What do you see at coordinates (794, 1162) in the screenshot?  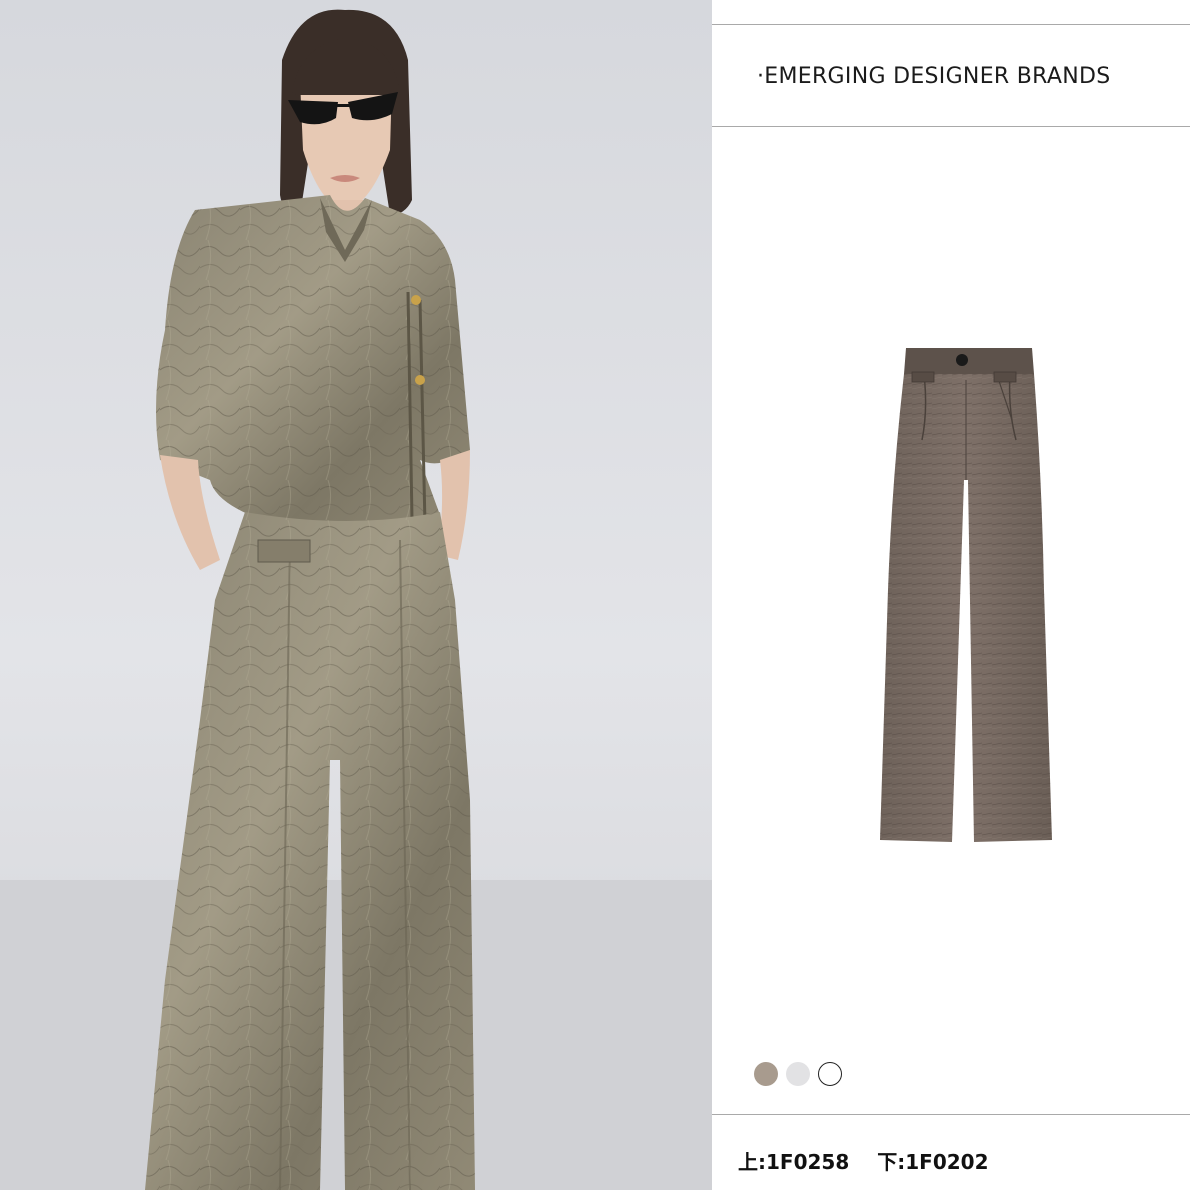 I see `top-code: 上:1F0258` at bounding box center [794, 1162].